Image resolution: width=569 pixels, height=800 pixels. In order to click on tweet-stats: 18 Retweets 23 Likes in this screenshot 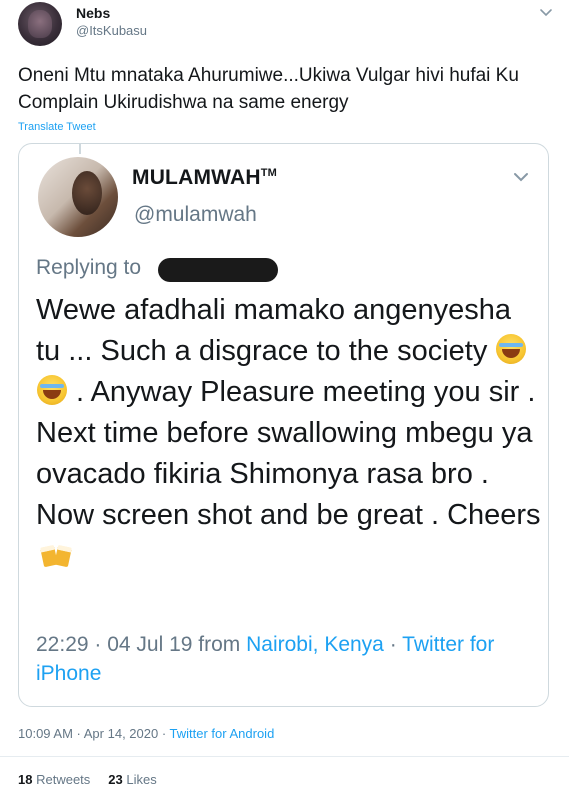, I will do `click(87, 779)`.